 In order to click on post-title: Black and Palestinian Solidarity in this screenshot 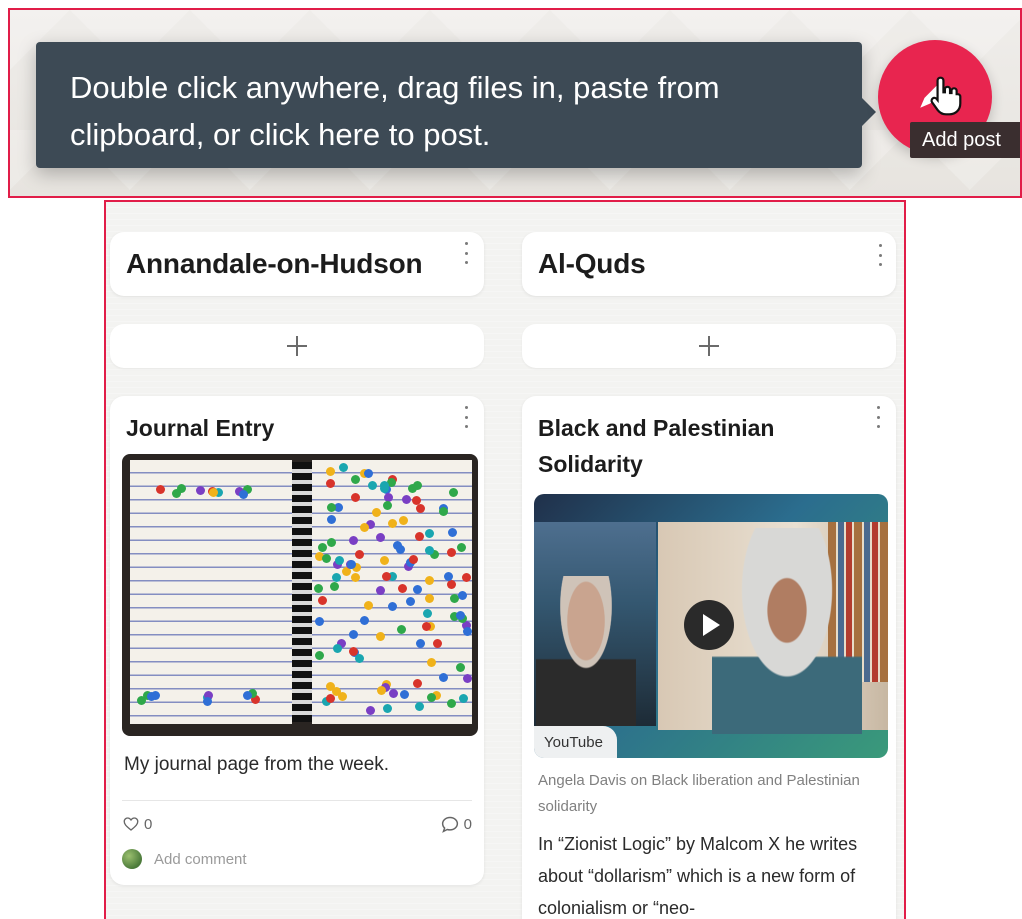, I will do `click(656, 446)`.